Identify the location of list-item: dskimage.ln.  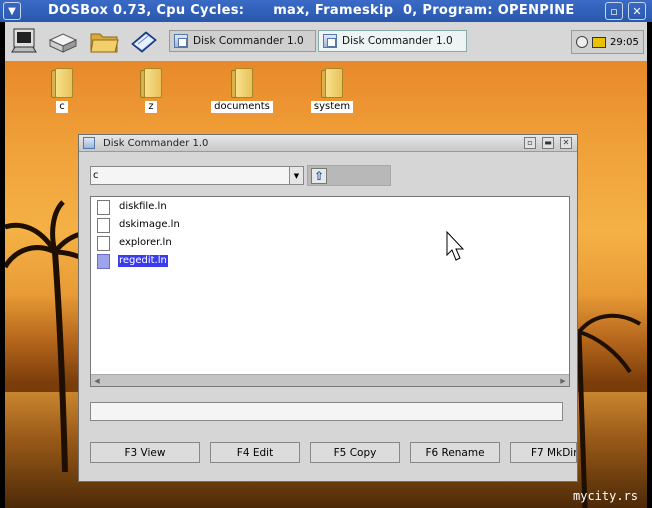
(139, 225).